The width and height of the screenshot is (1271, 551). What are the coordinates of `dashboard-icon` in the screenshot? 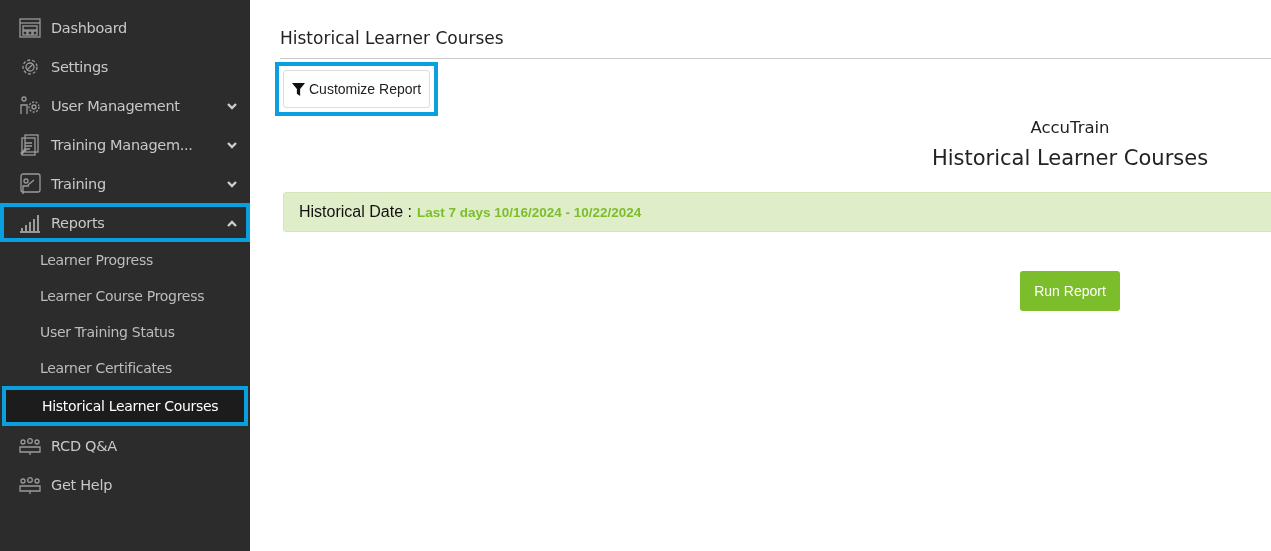 It's located at (30, 27).